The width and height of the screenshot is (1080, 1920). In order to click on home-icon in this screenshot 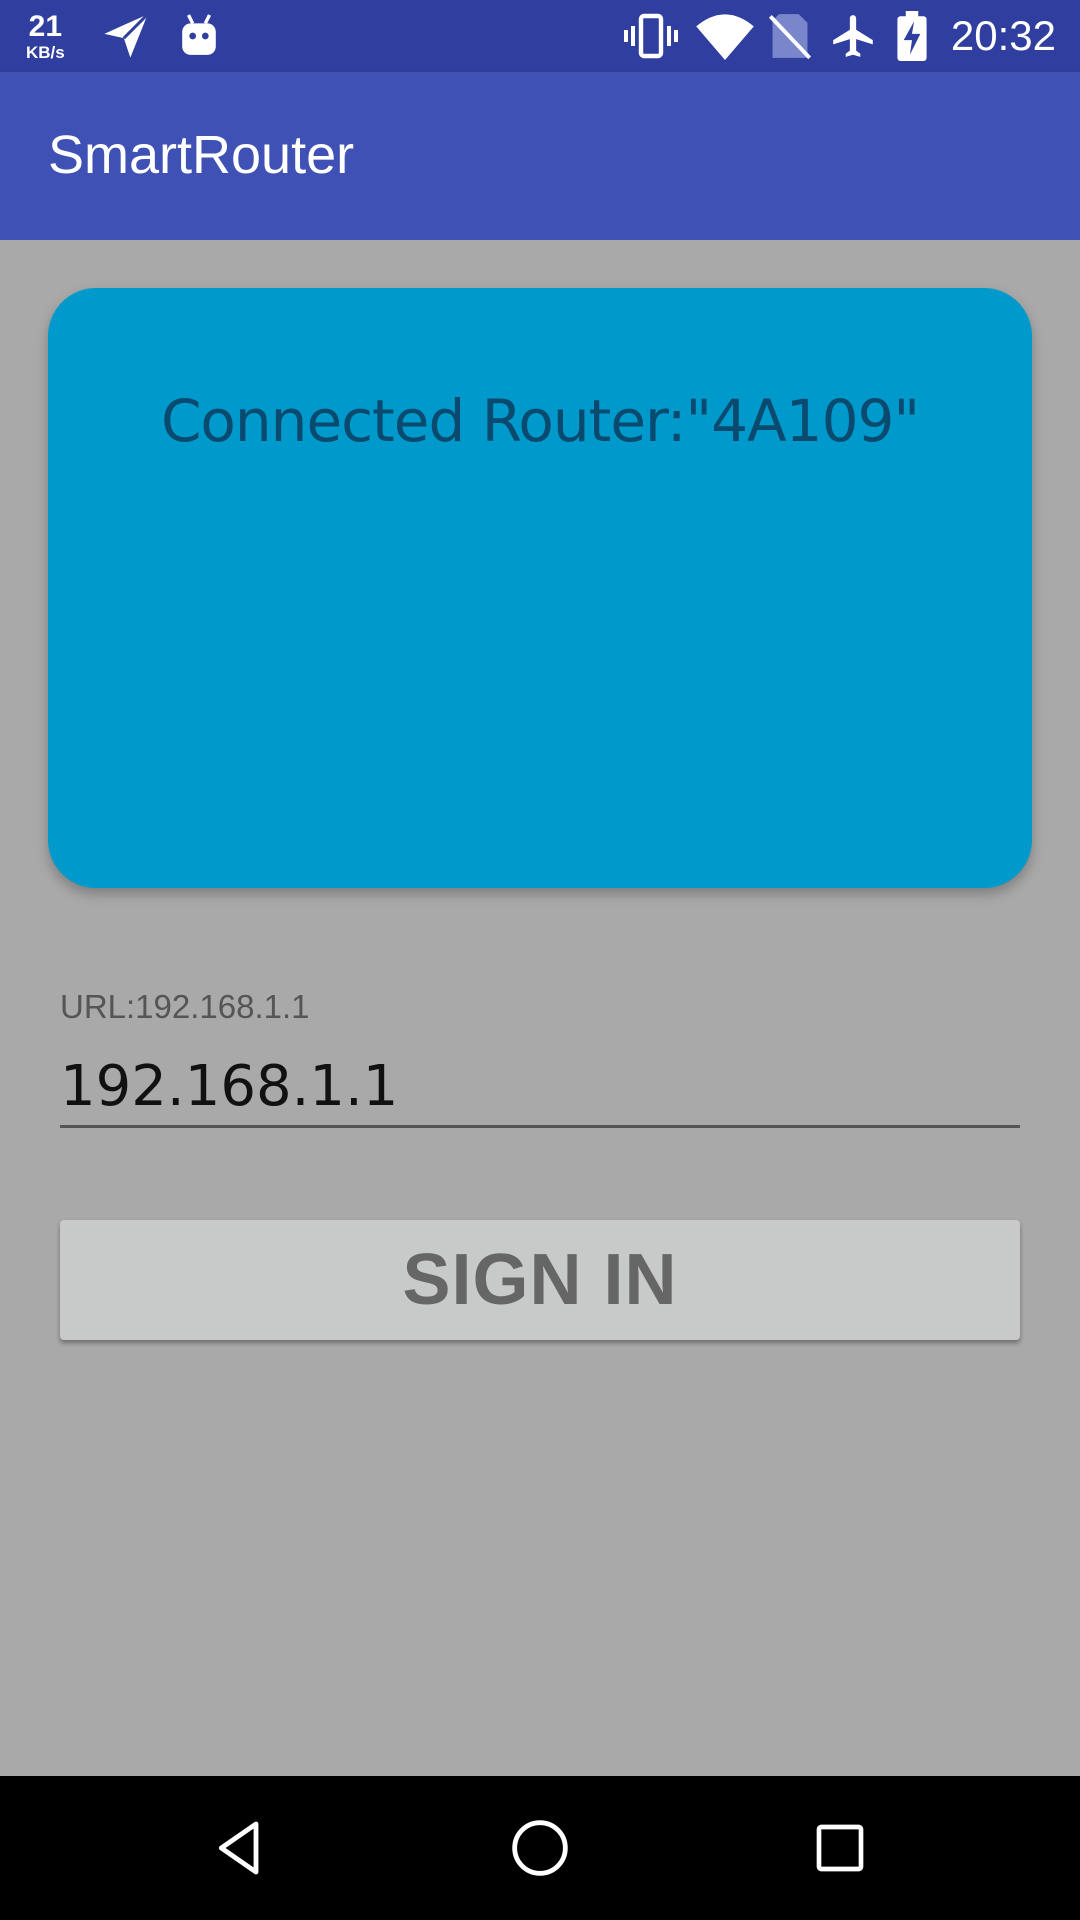, I will do `click(540, 1848)`.